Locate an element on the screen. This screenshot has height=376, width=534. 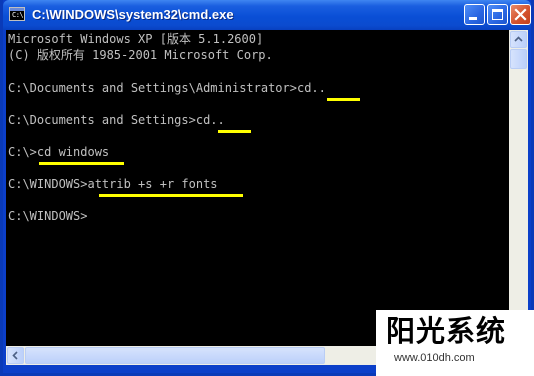
console-line: C:\WINDOWS> is located at coordinates (48, 216).